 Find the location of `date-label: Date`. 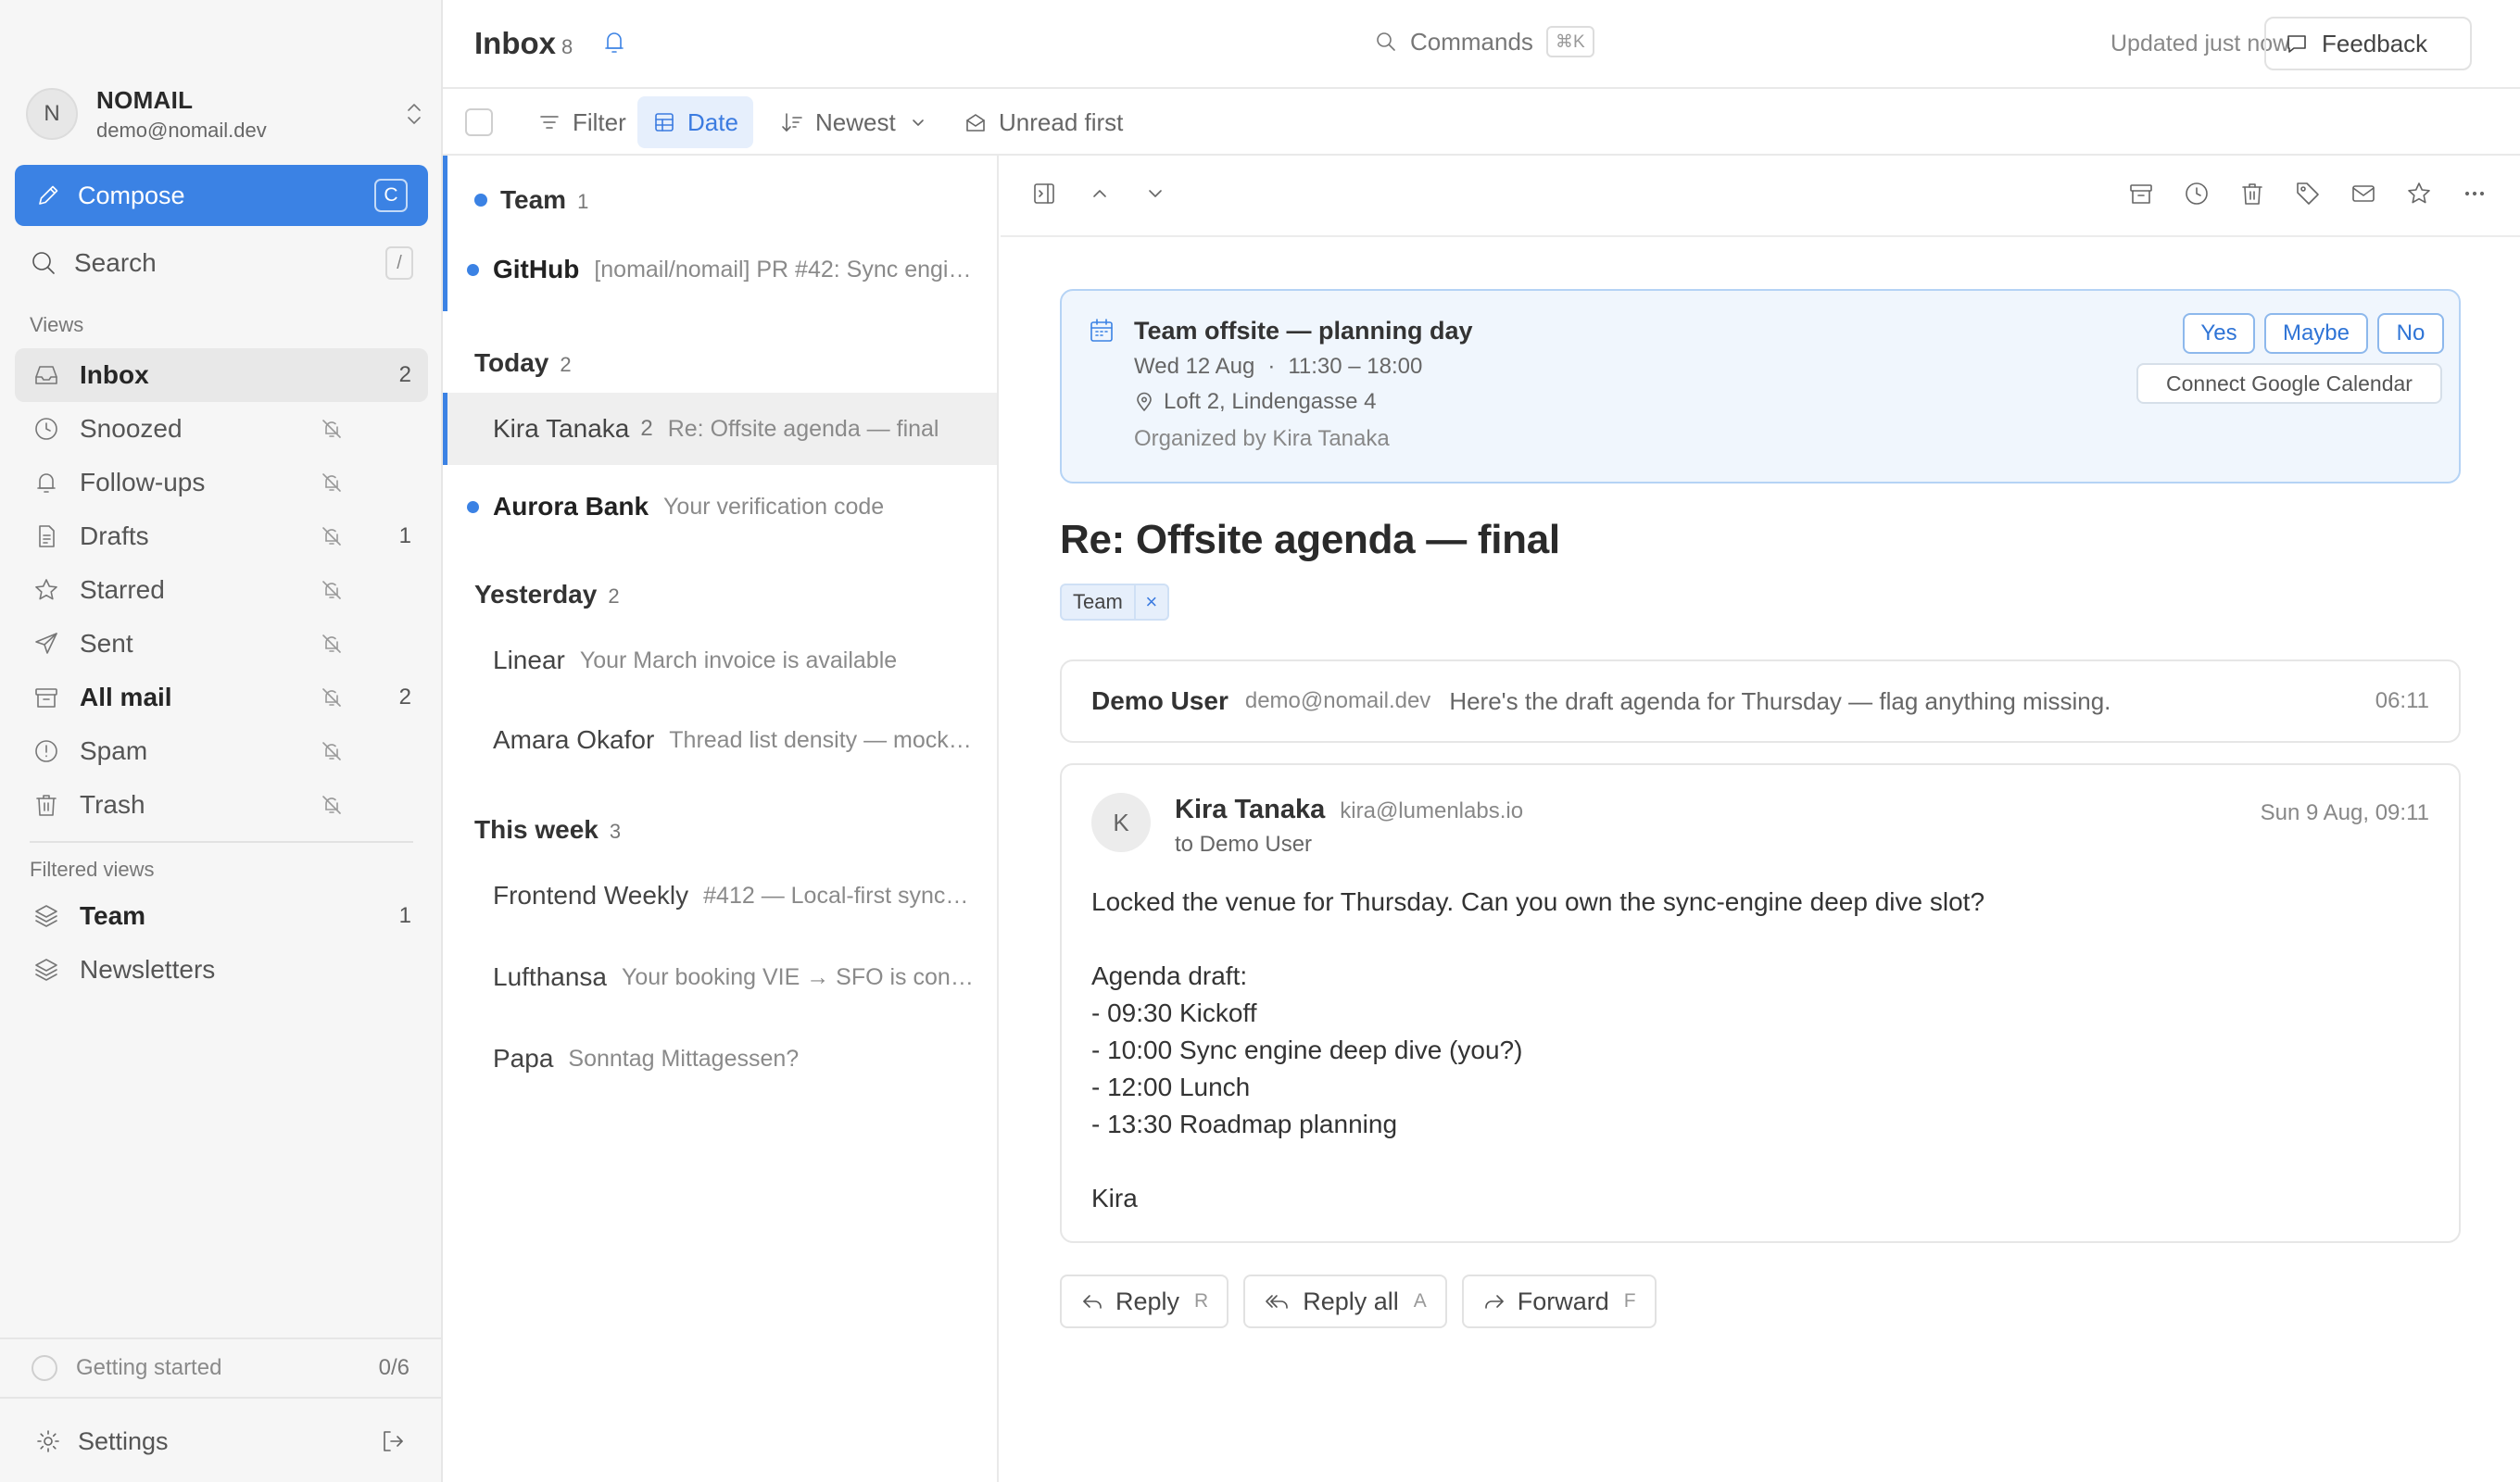

date-label: Date is located at coordinates (712, 121).